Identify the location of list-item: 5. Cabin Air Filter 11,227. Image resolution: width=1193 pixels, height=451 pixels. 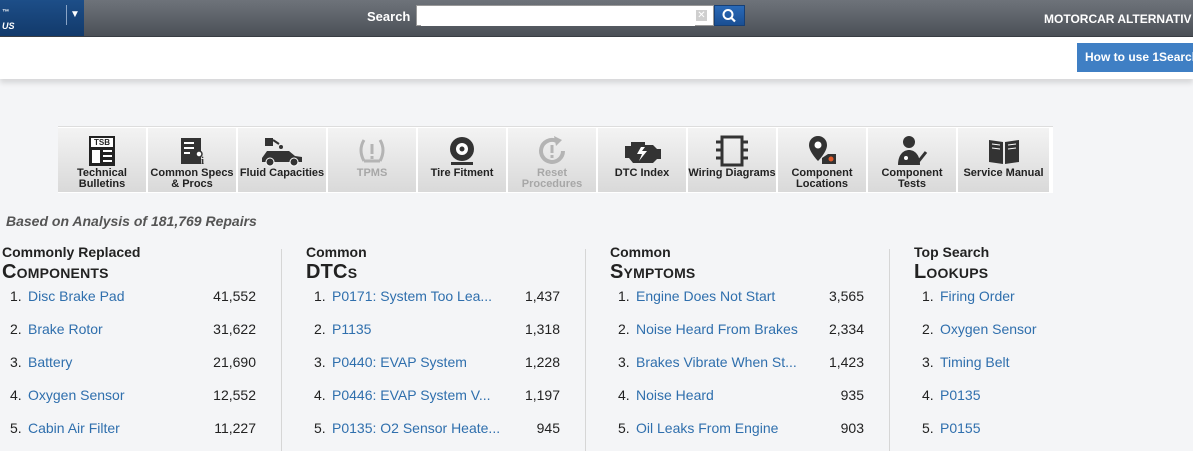
(129, 434).